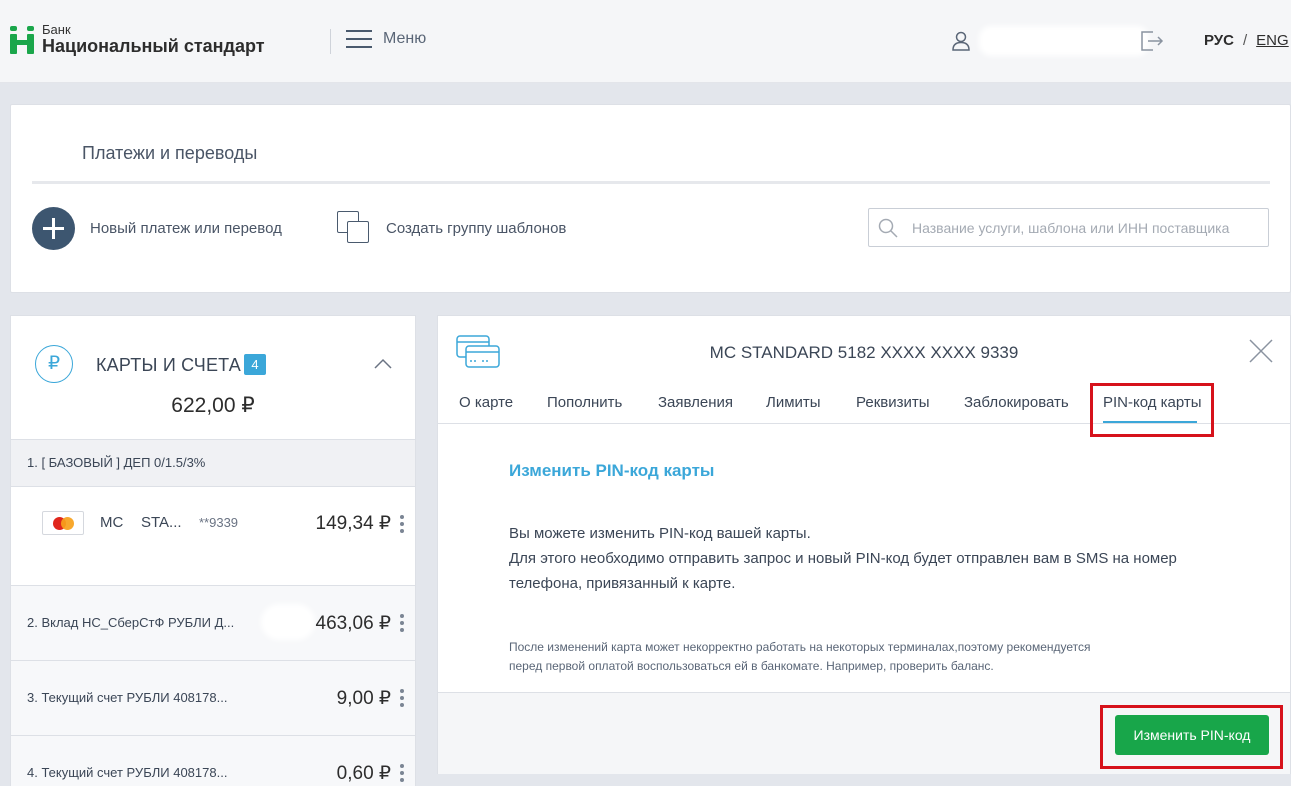 The image size is (1291, 786). Describe the element at coordinates (53, 228) in the screenshot. I see `plus-icon` at that location.